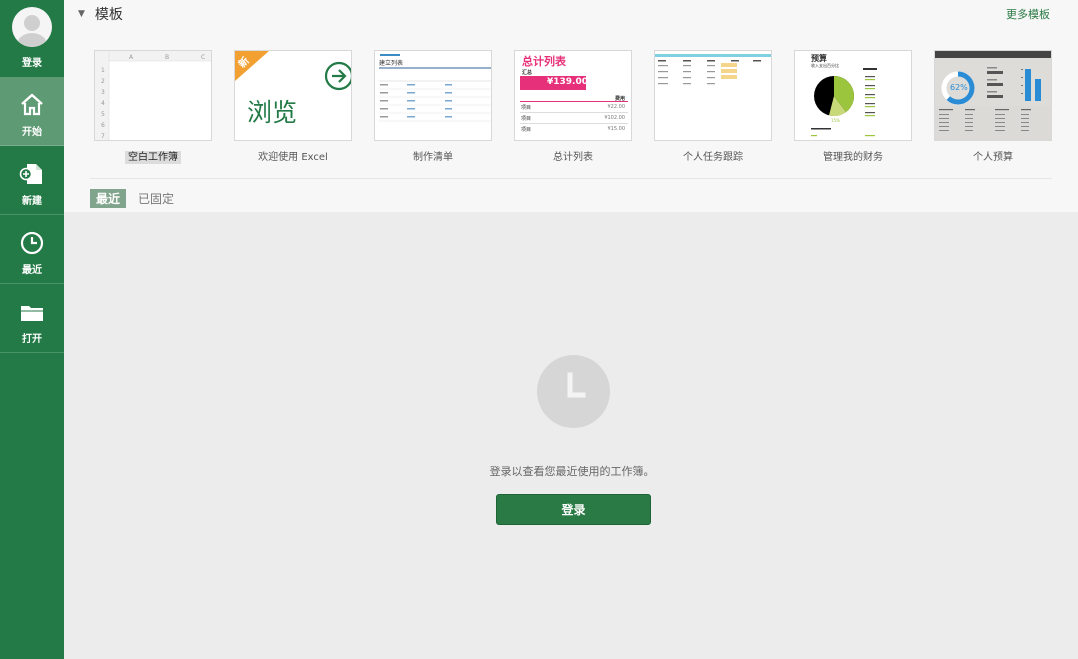 The height and width of the screenshot is (659, 1078). I want to click on svg-text: 6, so click(103, 125).